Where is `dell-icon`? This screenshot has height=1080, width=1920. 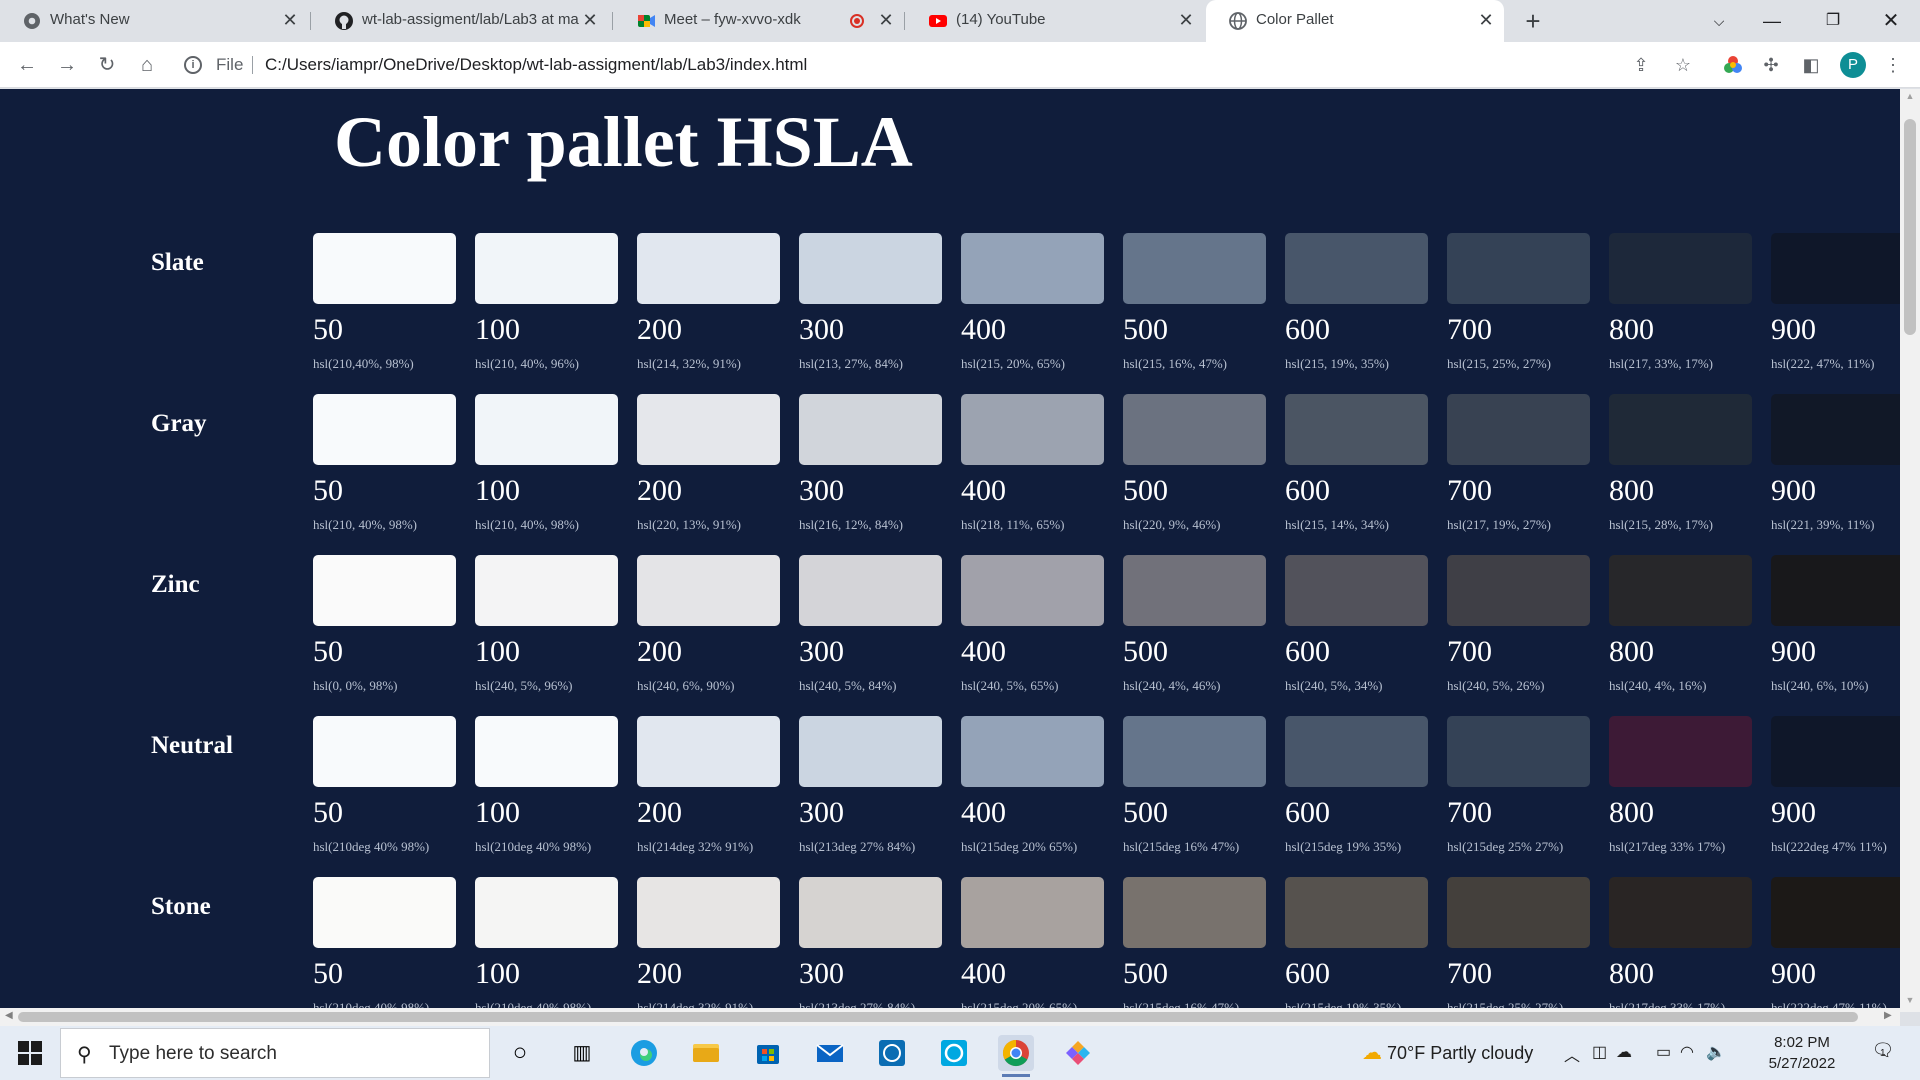 dell-icon is located at coordinates (892, 1053).